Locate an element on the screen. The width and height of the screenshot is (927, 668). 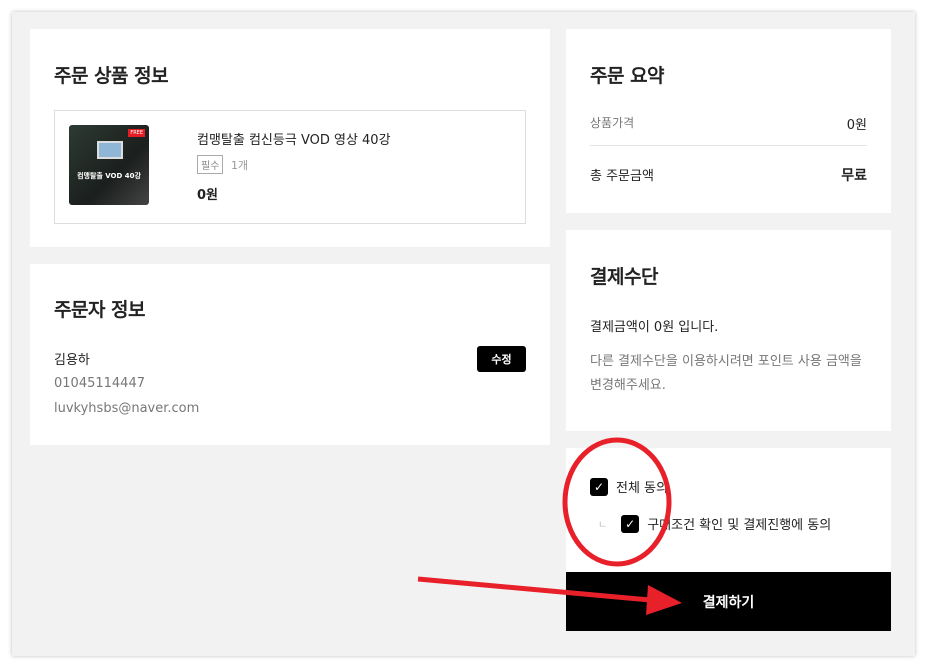
required-badge: 필수 is located at coordinates (210, 164).